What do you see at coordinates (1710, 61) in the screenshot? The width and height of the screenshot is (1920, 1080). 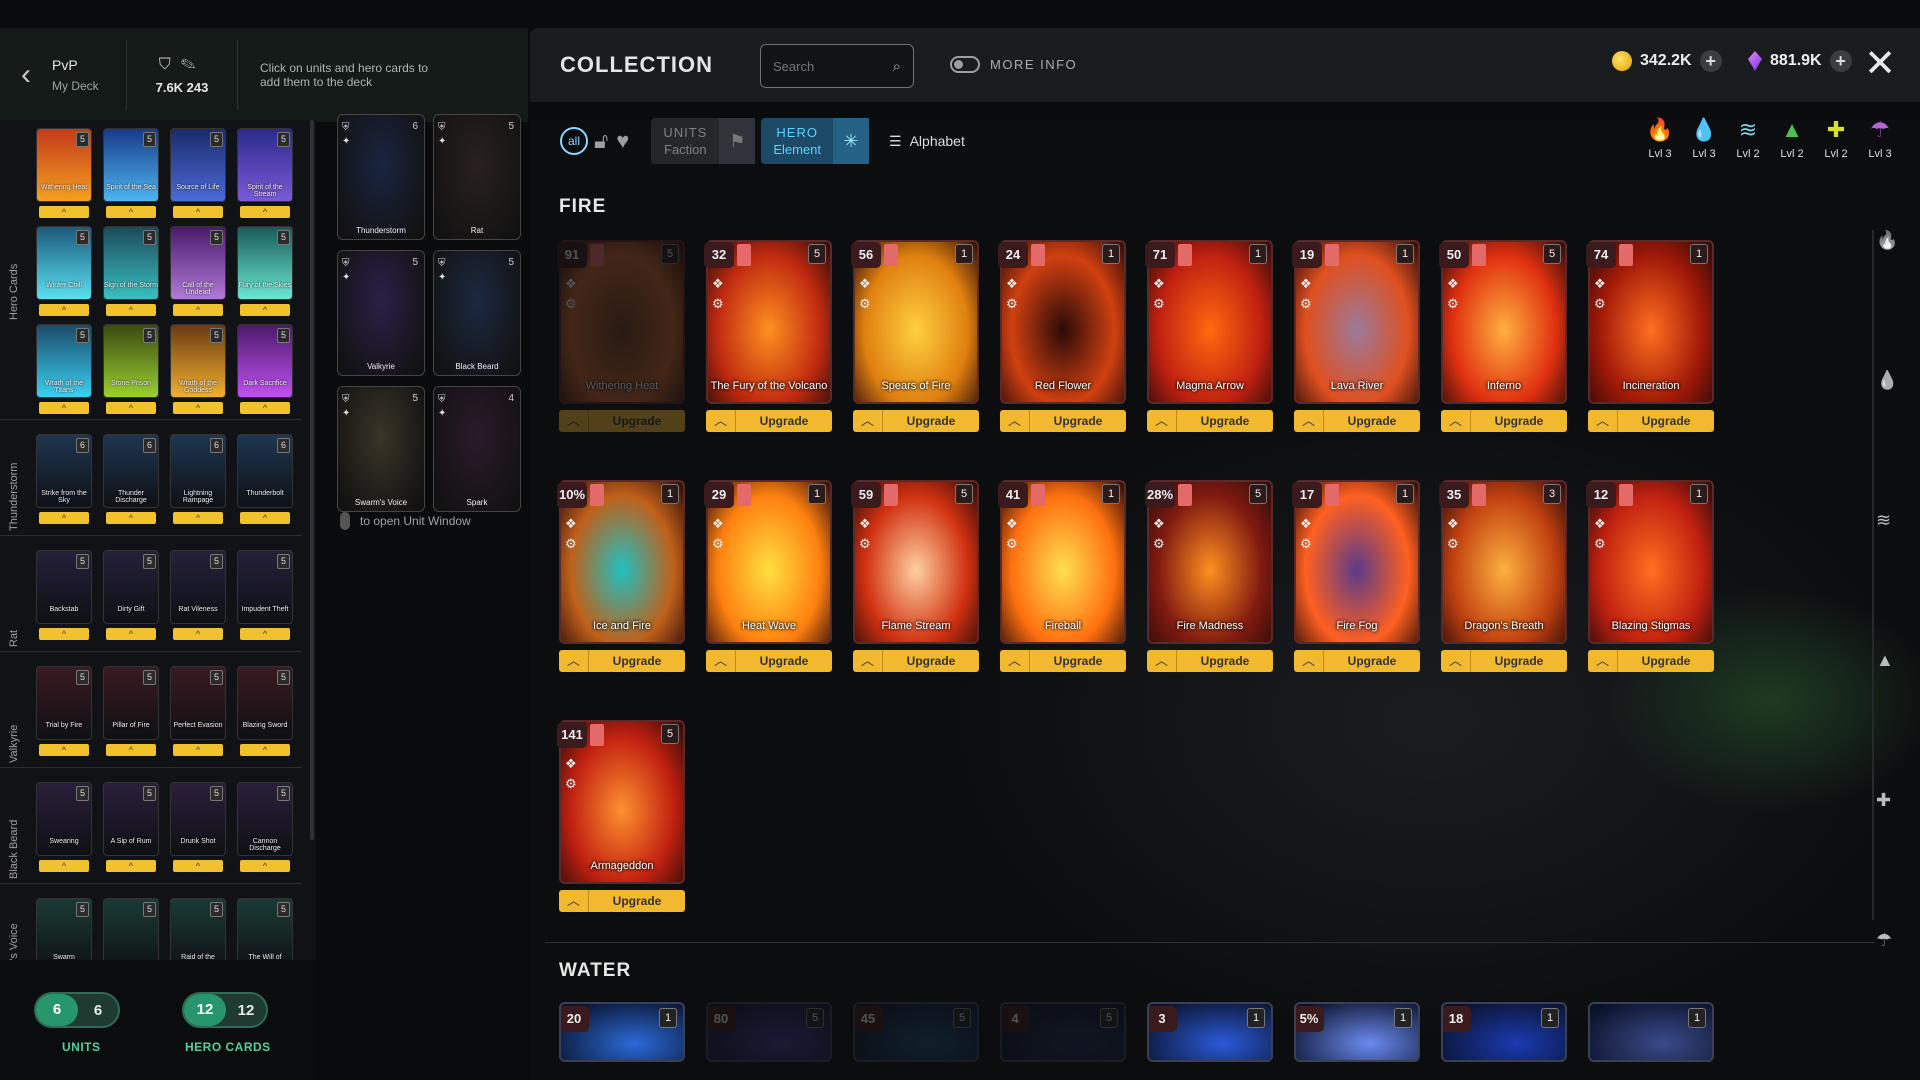 I see `add-gold-button: +` at bounding box center [1710, 61].